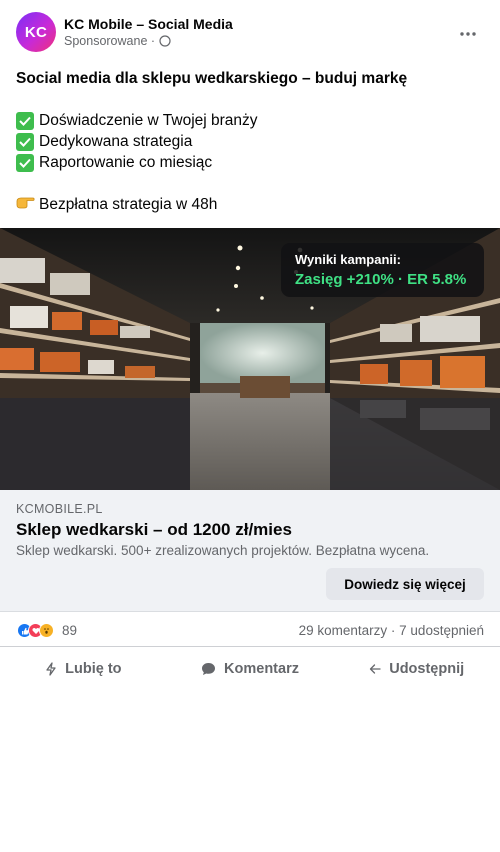 The height and width of the screenshot is (852, 500). I want to click on comment-label: Komentarz, so click(261, 669).